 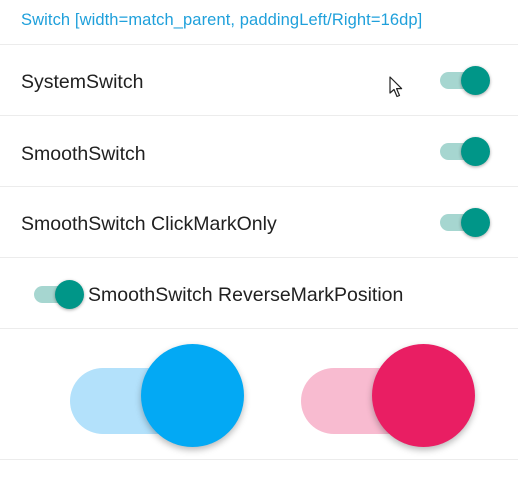 I want to click on click-mark-only-thumb, so click(x=475, y=222).